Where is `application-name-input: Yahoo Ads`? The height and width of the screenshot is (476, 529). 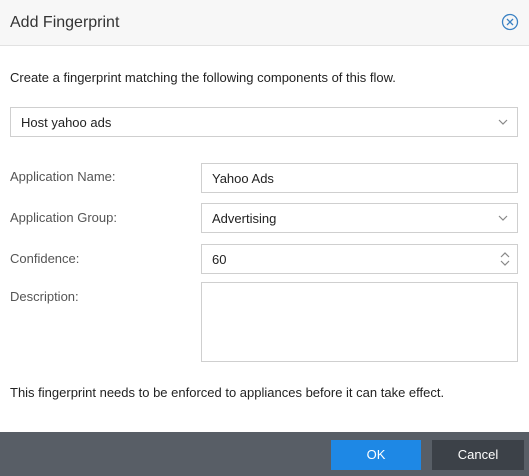 application-name-input: Yahoo Ads is located at coordinates (359, 178).